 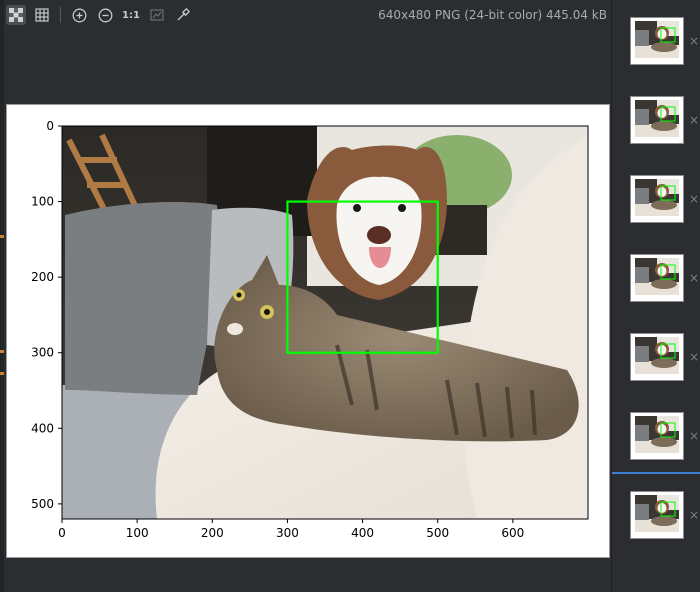 What do you see at coordinates (512, 533) in the screenshot?
I see `x-tick-label: 600` at bounding box center [512, 533].